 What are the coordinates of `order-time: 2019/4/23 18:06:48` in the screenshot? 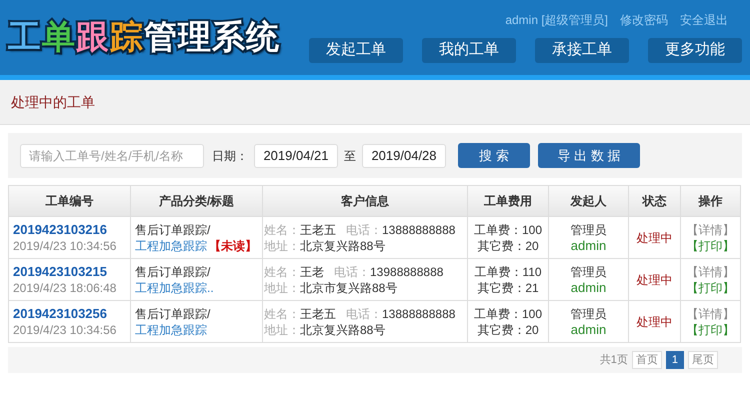 It's located at (65, 288).